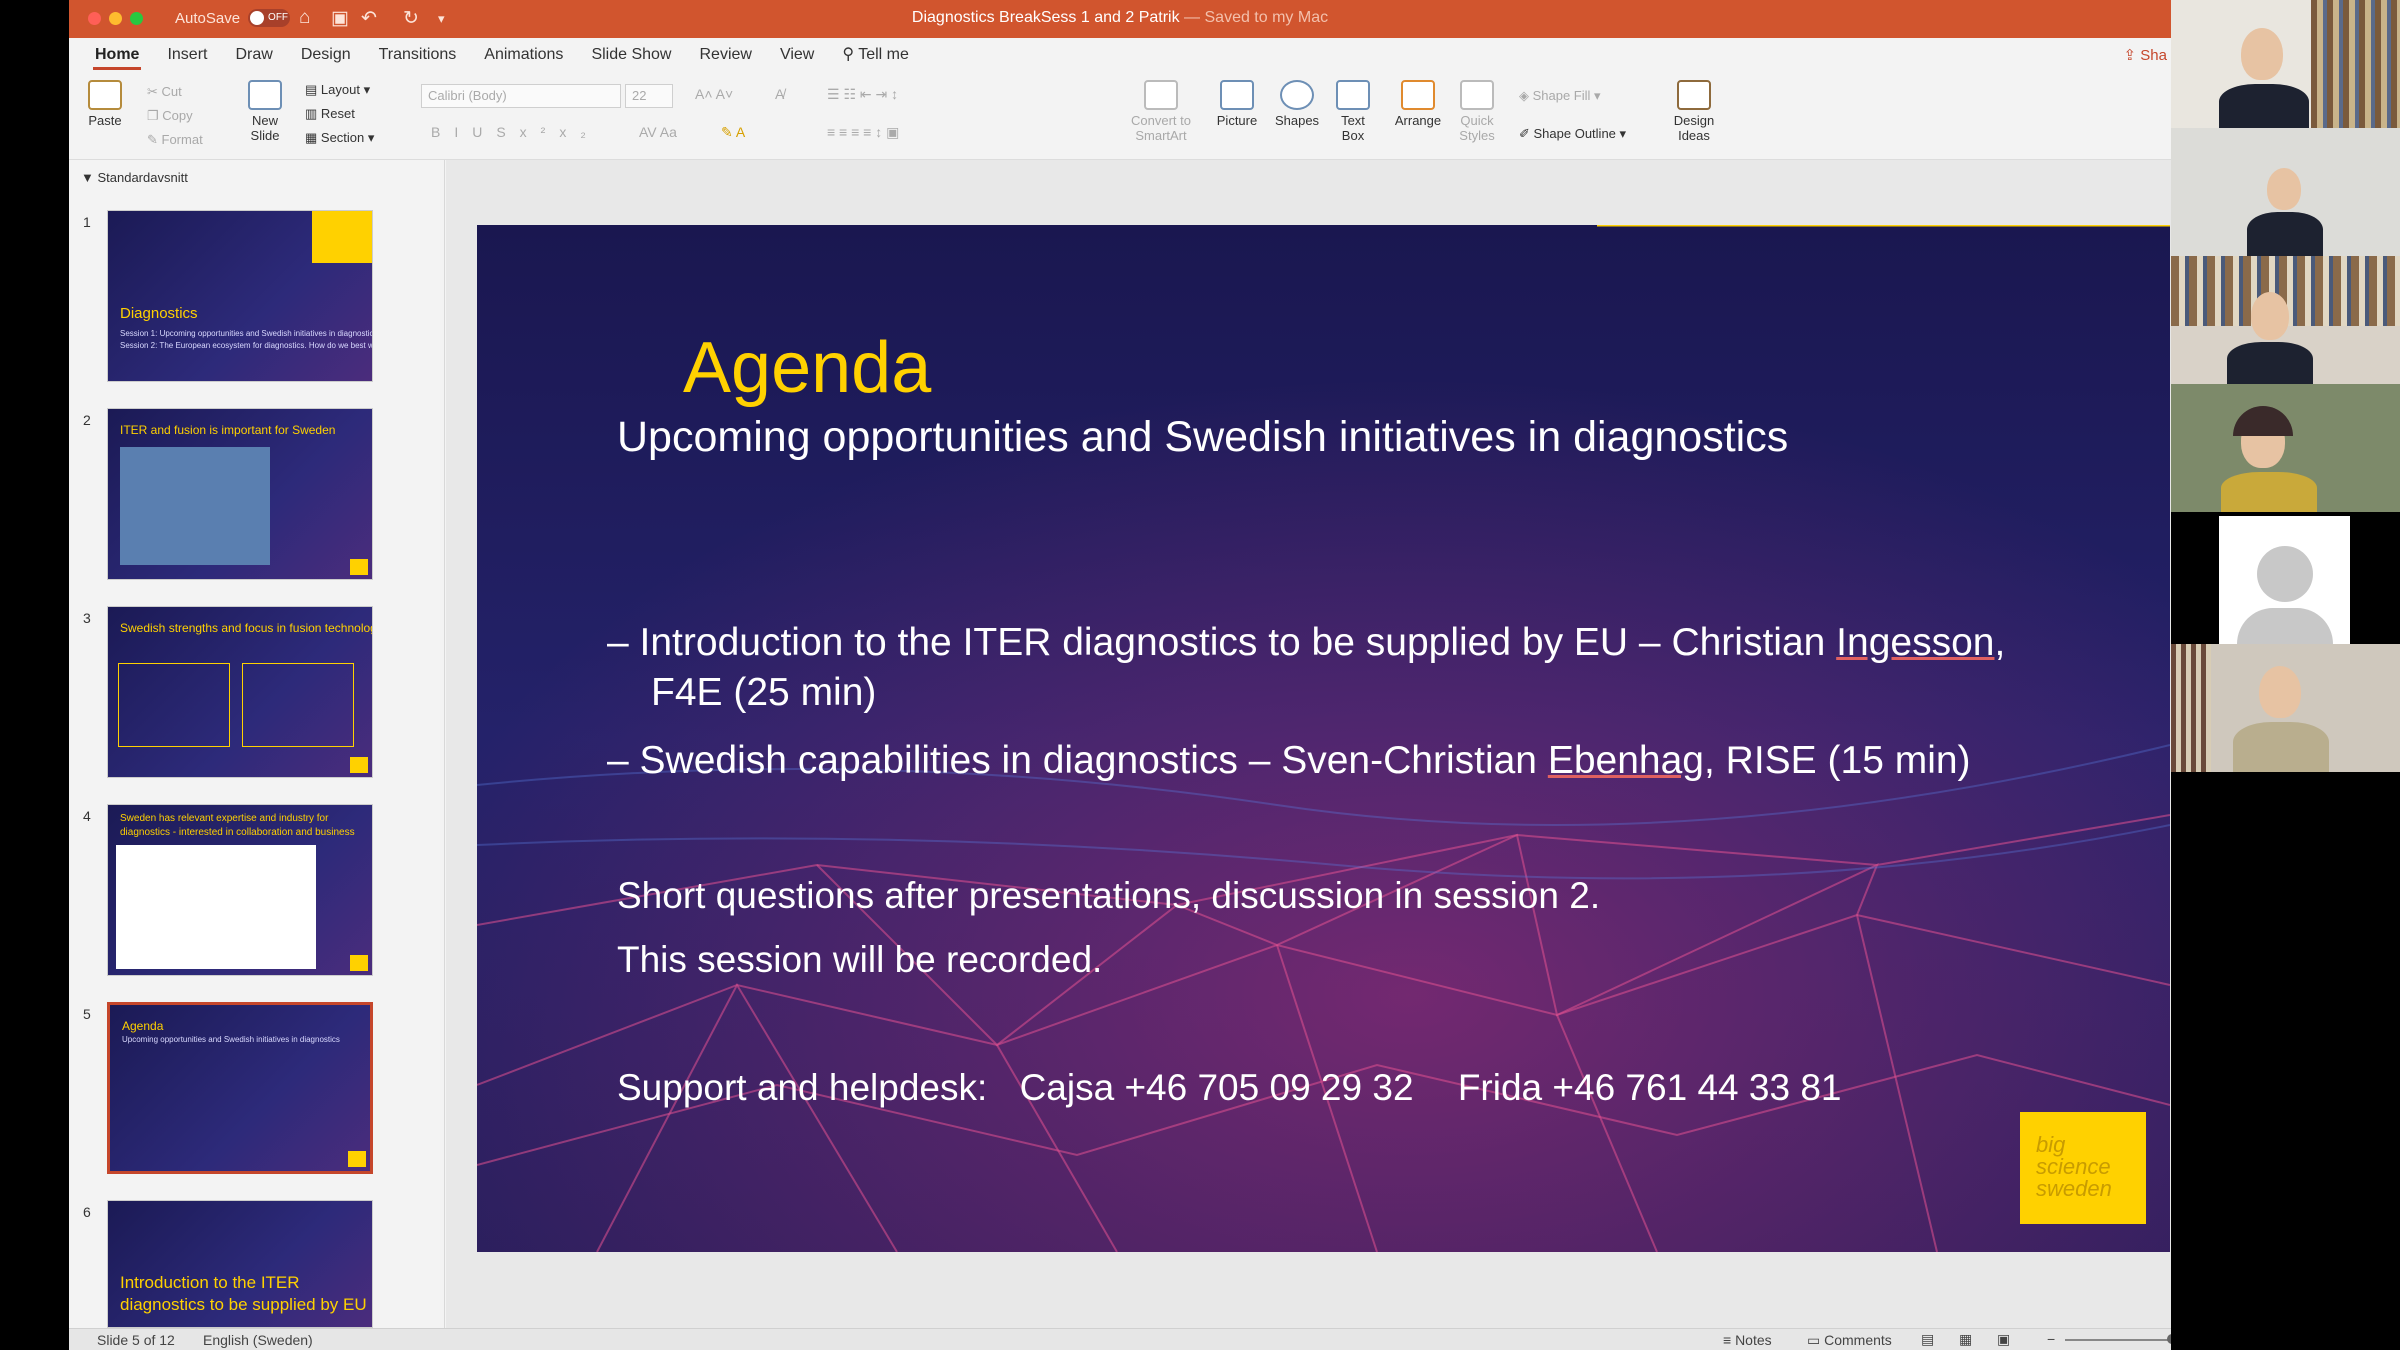 The width and height of the screenshot is (2400, 1350). Describe the element at coordinates (1625, 760) in the screenshot. I see `agenda-item-2-speaker: Ebenhag` at that location.